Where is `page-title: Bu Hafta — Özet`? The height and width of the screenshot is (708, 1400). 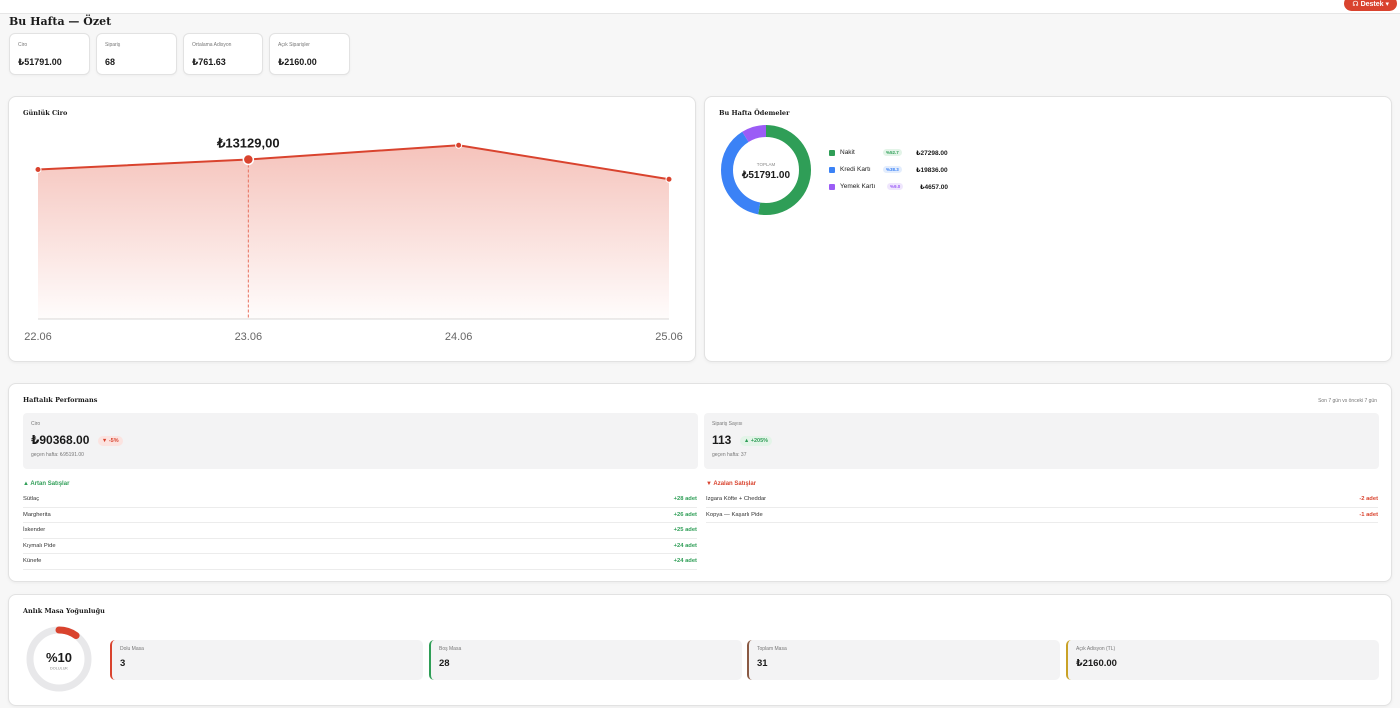
page-title: Bu Hafta — Özet is located at coordinates (60, 21).